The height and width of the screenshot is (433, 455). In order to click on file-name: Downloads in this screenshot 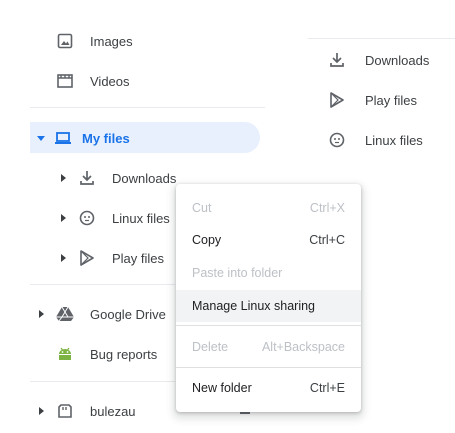, I will do `click(397, 60)`.